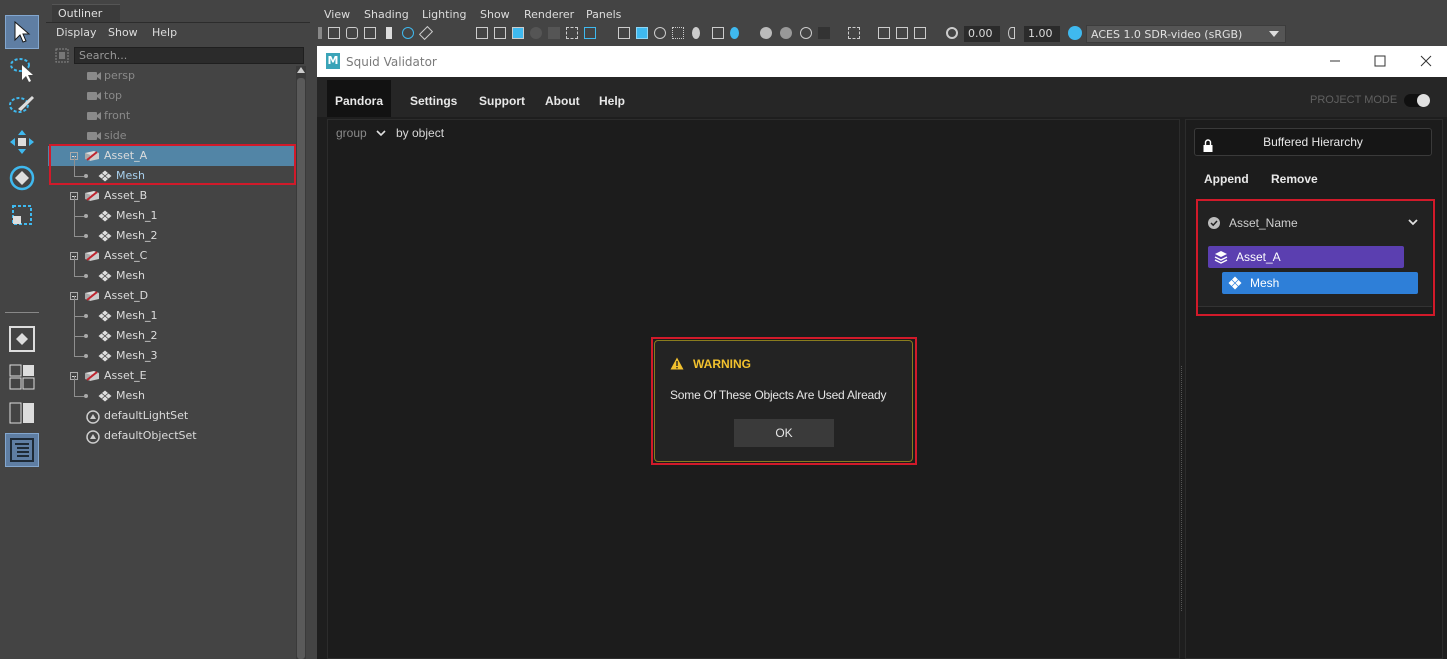  What do you see at coordinates (718, 33) in the screenshot?
I see `shadows-icon` at bounding box center [718, 33].